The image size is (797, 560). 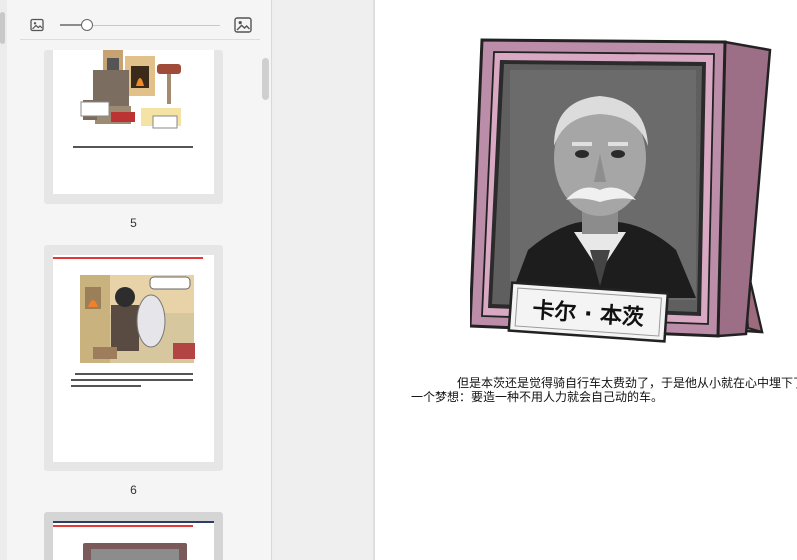 I want to click on reading-gutter, so click(x=324, y=280).